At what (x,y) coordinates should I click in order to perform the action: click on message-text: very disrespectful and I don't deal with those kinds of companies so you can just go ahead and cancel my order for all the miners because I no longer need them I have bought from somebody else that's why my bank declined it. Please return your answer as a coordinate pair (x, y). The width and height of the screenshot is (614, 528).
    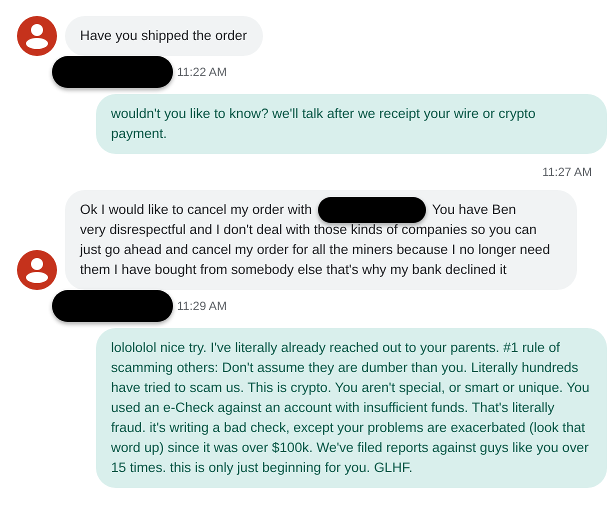
    Looking at the image, I should click on (316, 250).